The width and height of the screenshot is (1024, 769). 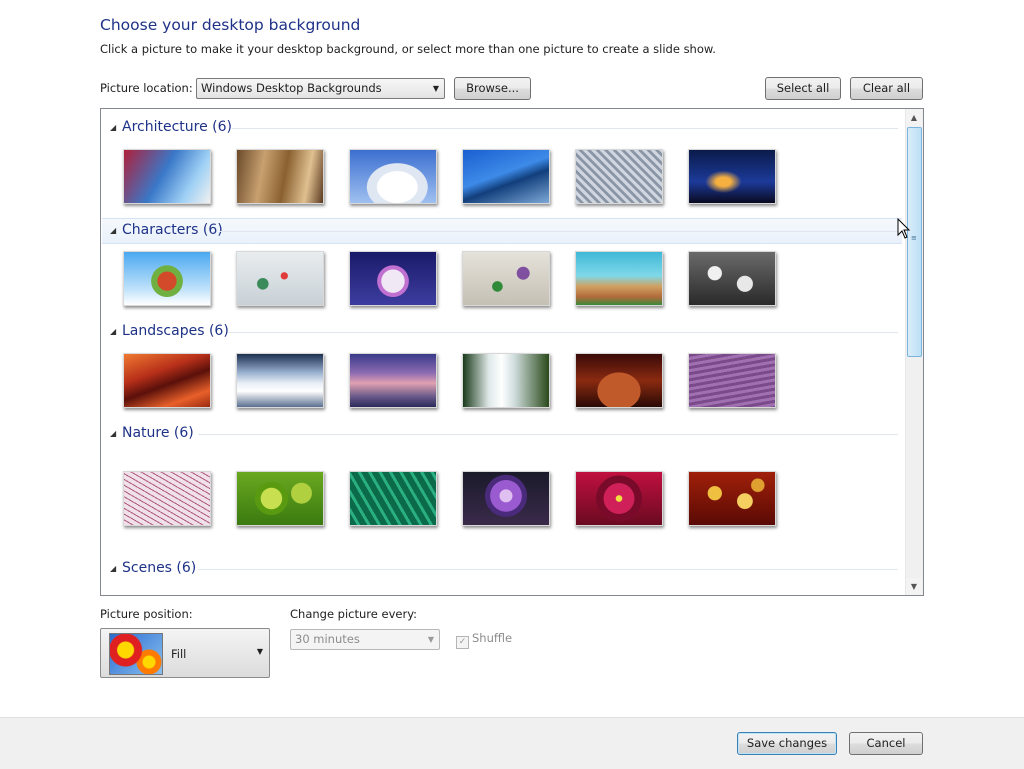 I want to click on clear-all-button: Clear all, so click(x=886, y=88).